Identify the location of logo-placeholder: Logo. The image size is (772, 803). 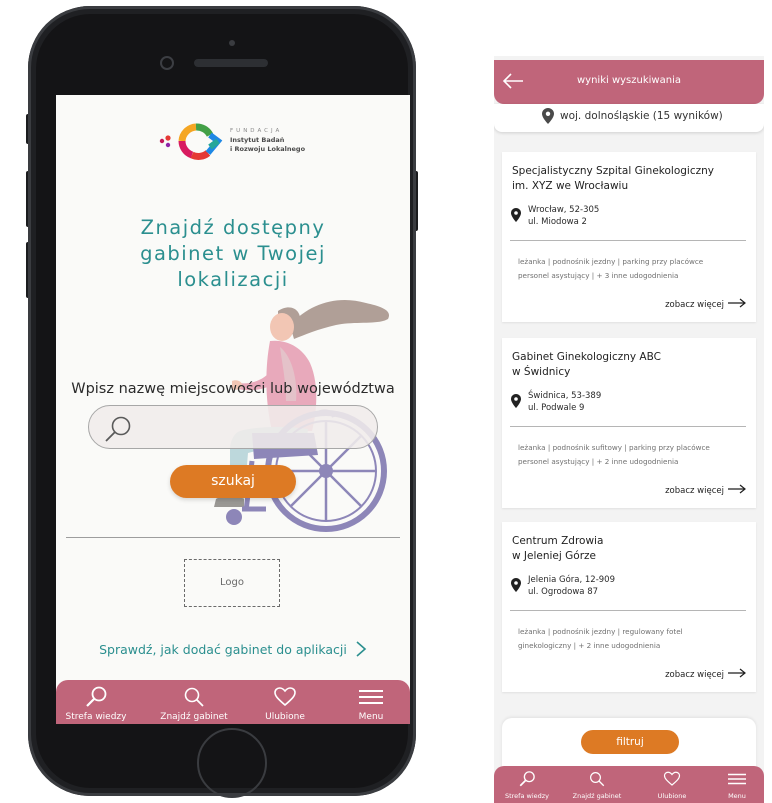
(232, 583).